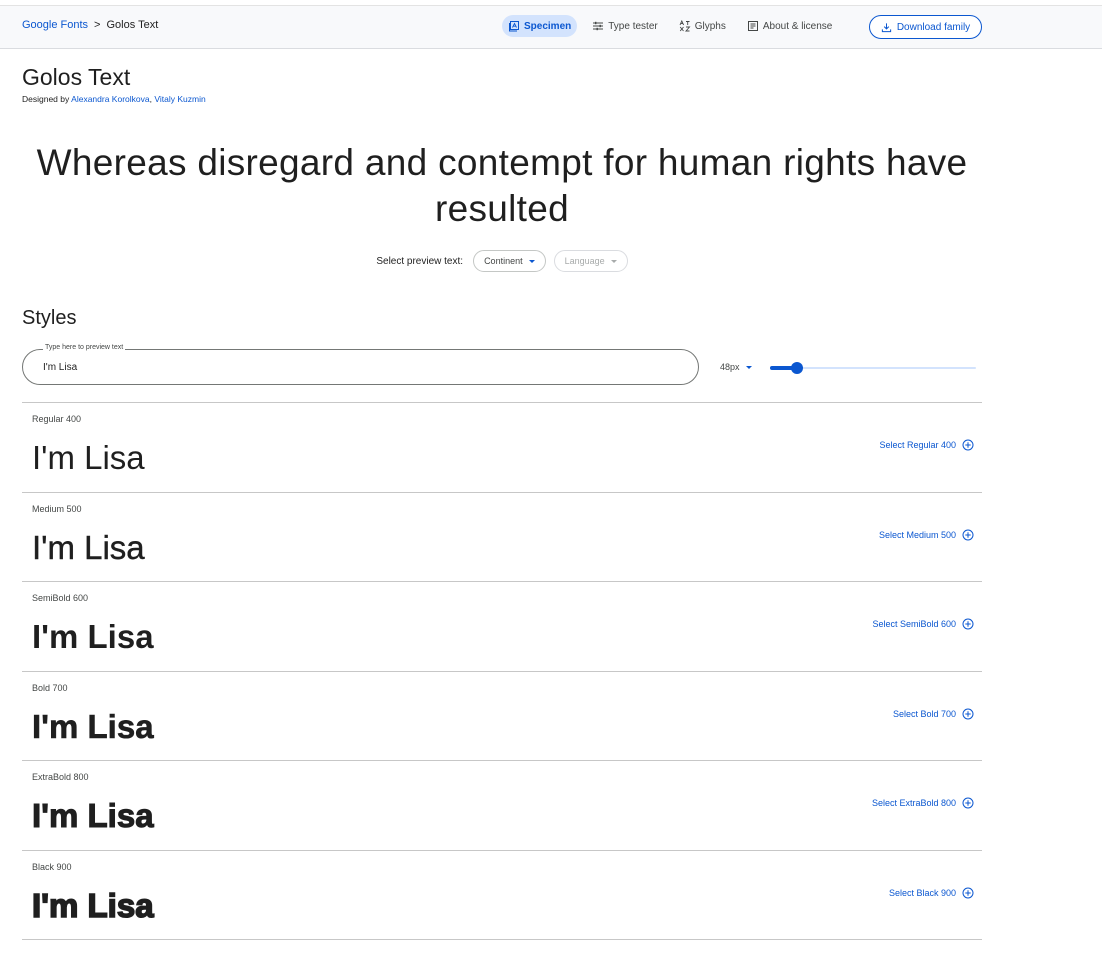  I want to click on style-name: Medium 500, so click(57, 508).